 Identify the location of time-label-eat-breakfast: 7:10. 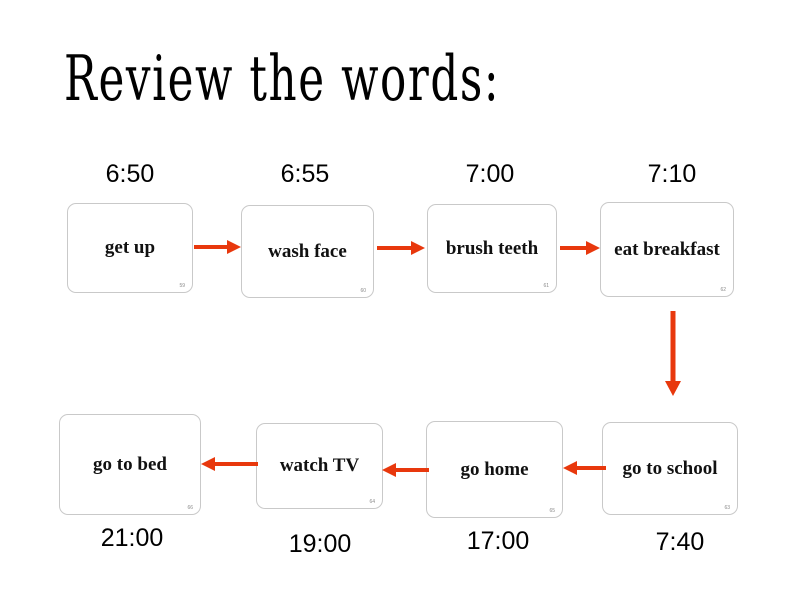
(672, 174).